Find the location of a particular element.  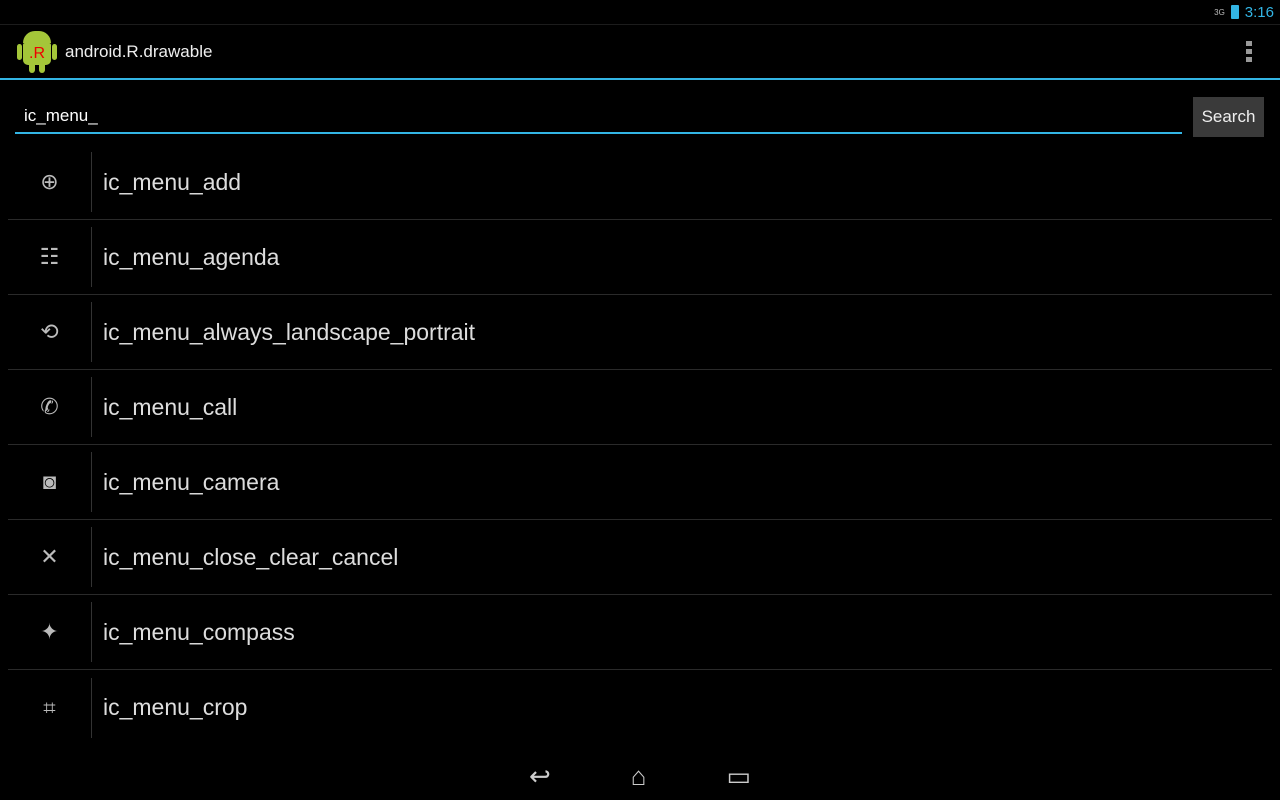

camera-icon: ◙ is located at coordinates (50, 482).